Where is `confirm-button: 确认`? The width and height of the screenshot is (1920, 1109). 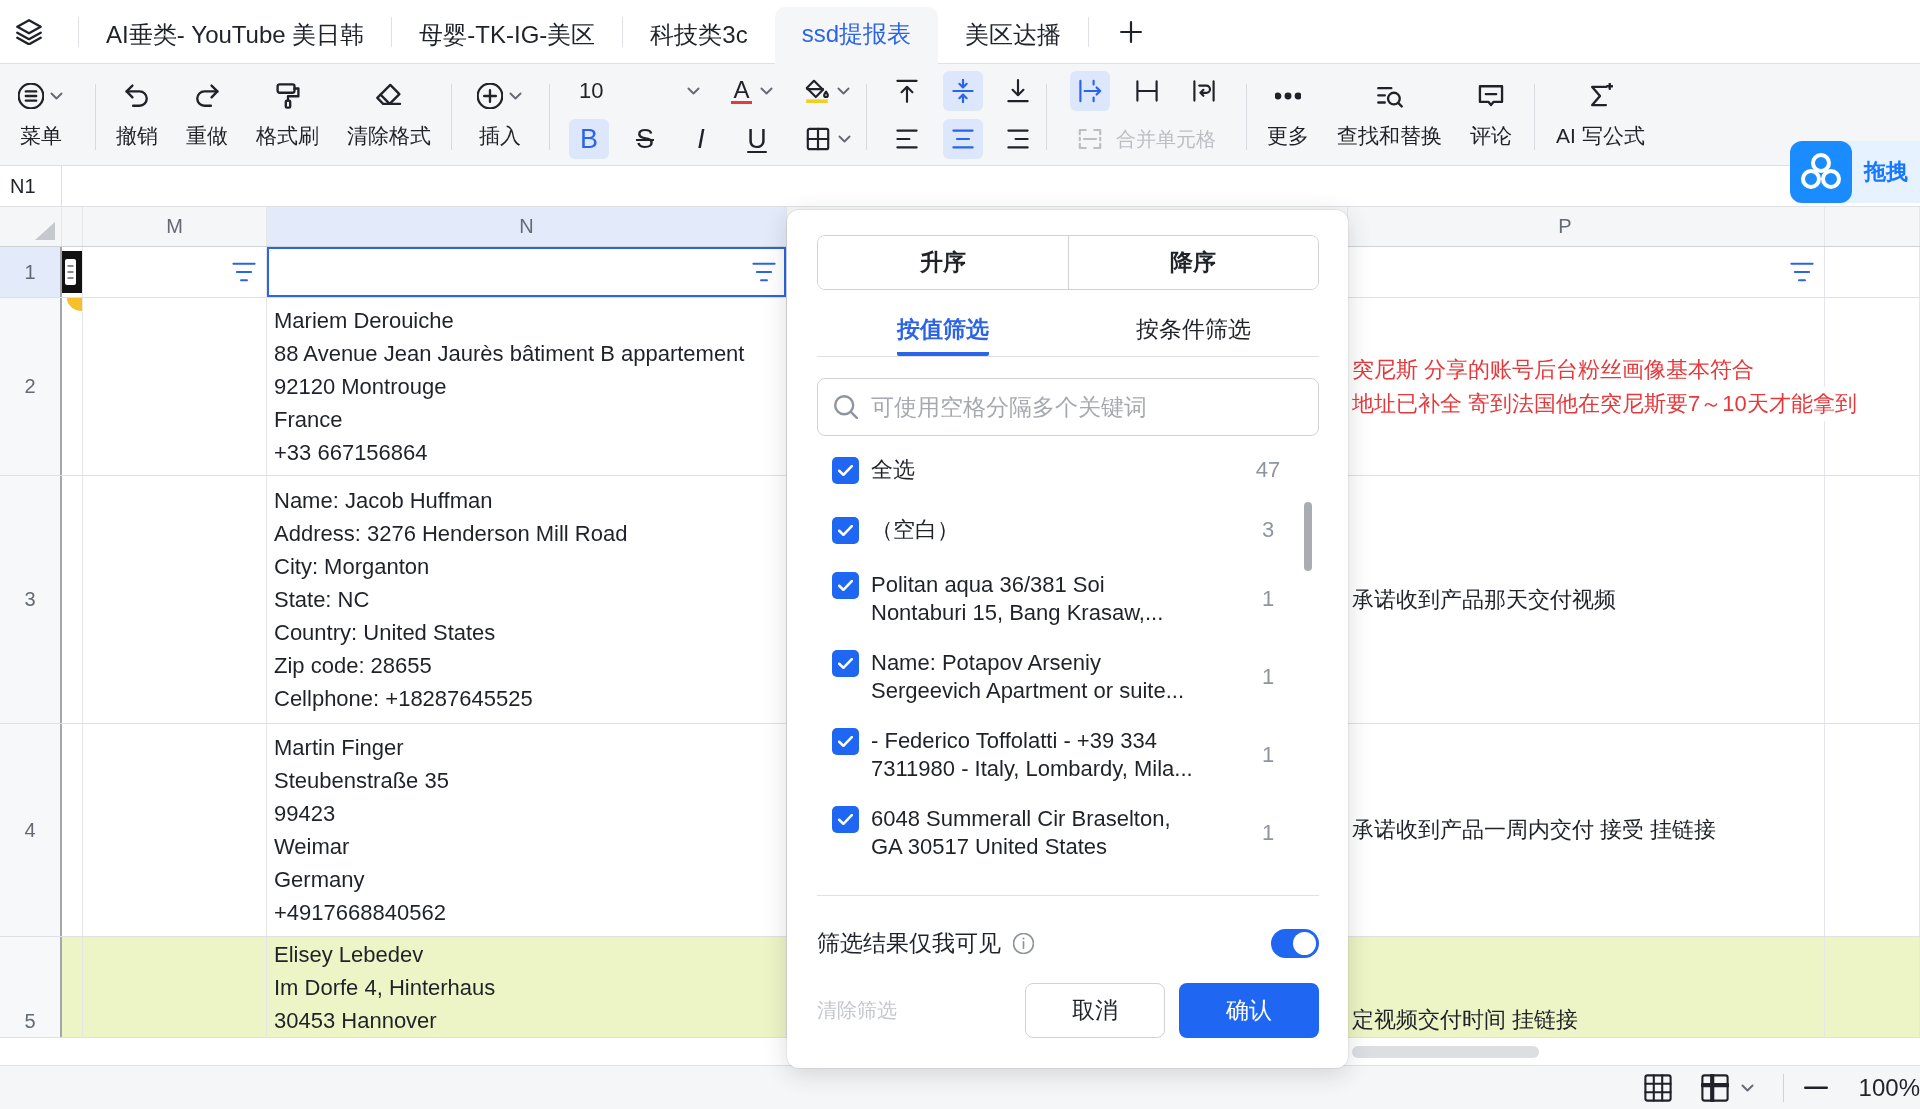
confirm-button: 确认 is located at coordinates (1249, 1010).